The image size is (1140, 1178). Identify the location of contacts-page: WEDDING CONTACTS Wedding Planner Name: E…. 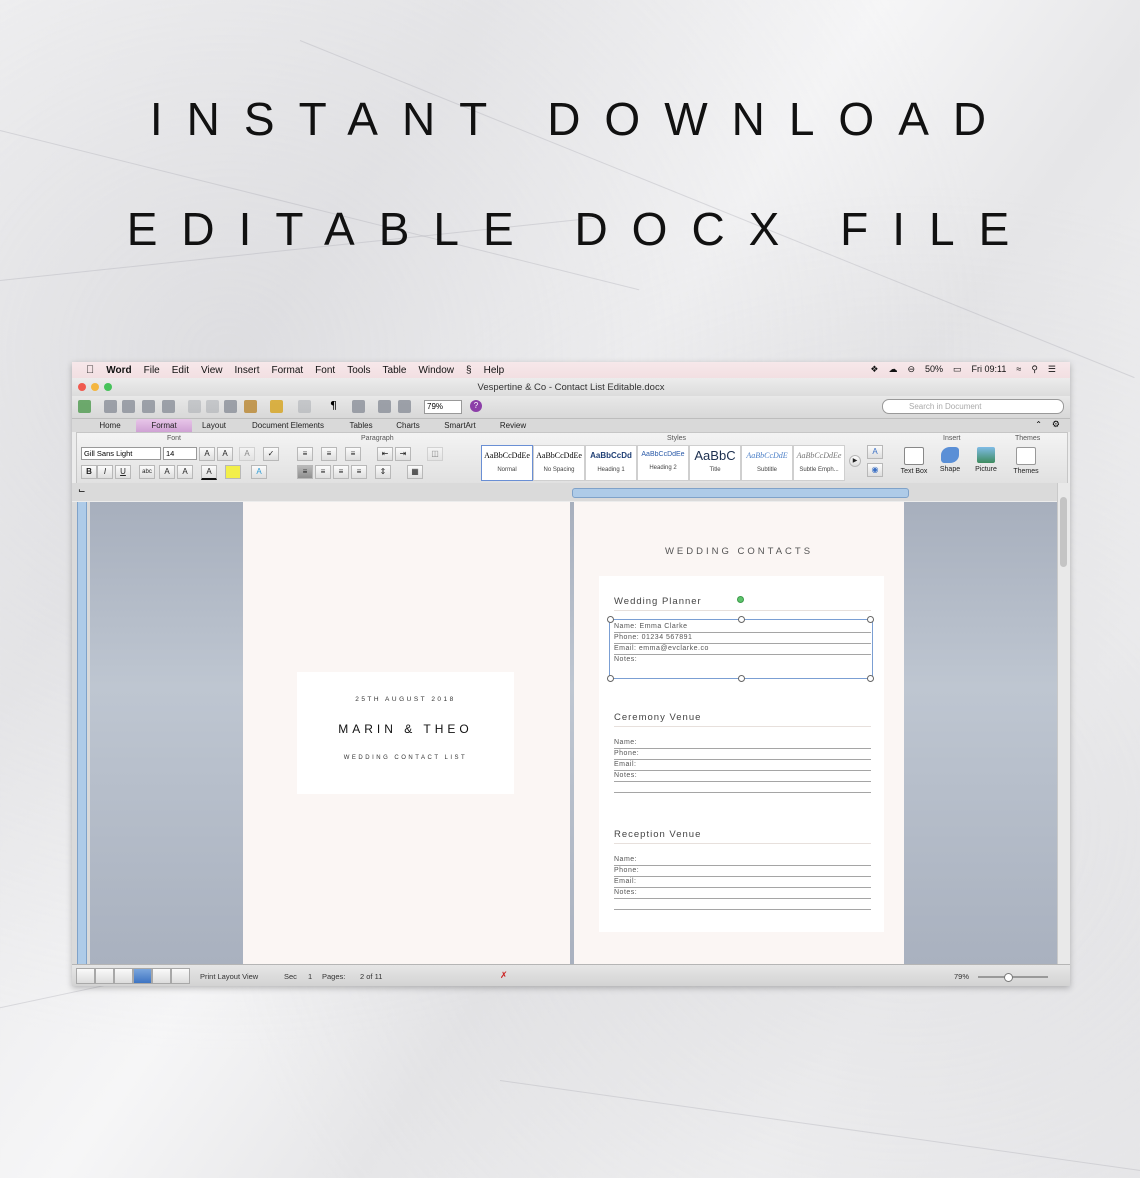
(739, 733).